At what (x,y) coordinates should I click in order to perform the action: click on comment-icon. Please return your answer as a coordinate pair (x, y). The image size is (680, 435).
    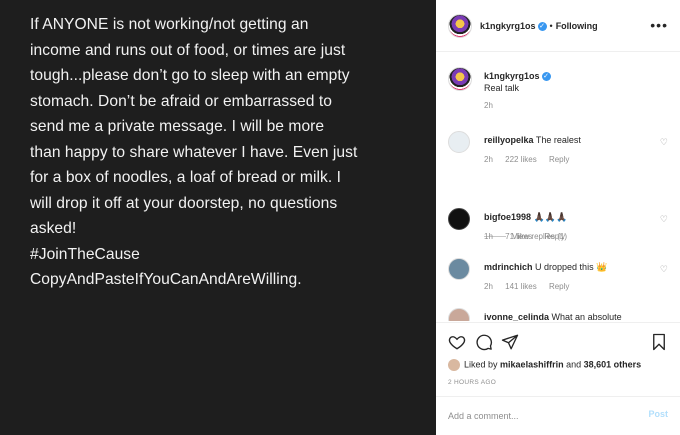
    Looking at the image, I should click on (485, 342).